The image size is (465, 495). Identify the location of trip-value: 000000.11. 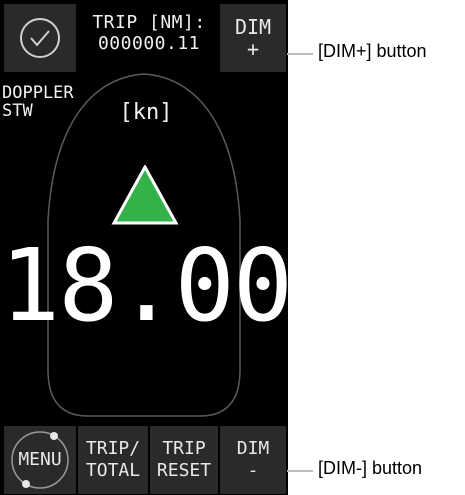
(149, 43).